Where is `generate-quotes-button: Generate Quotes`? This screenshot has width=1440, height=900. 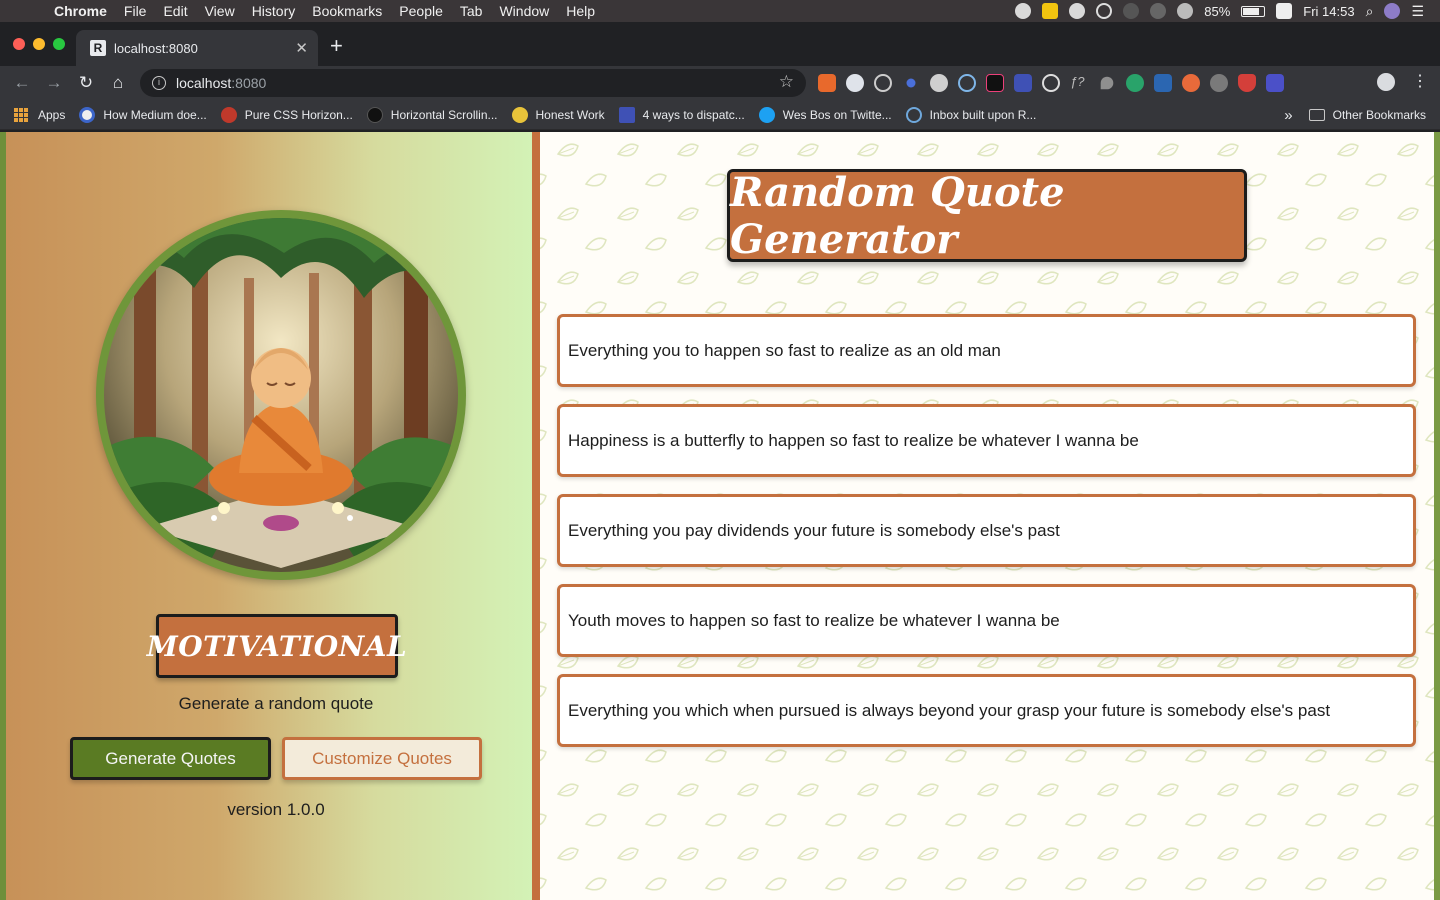
generate-quotes-button: Generate Quotes is located at coordinates (170, 758).